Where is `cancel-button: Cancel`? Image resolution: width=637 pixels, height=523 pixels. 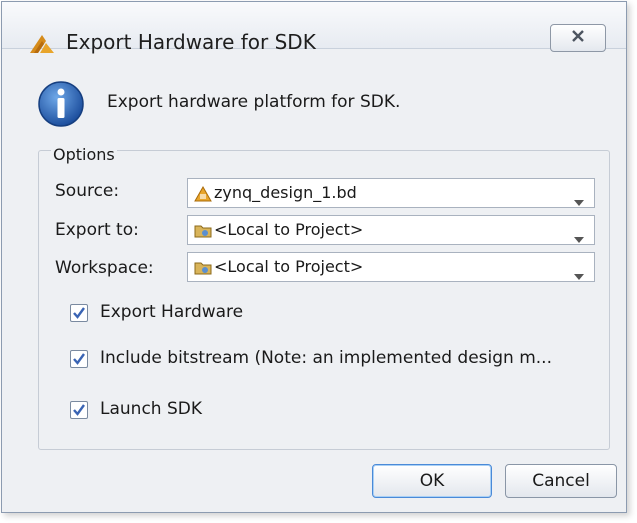 cancel-button: Cancel is located at coordinates (561, 481).